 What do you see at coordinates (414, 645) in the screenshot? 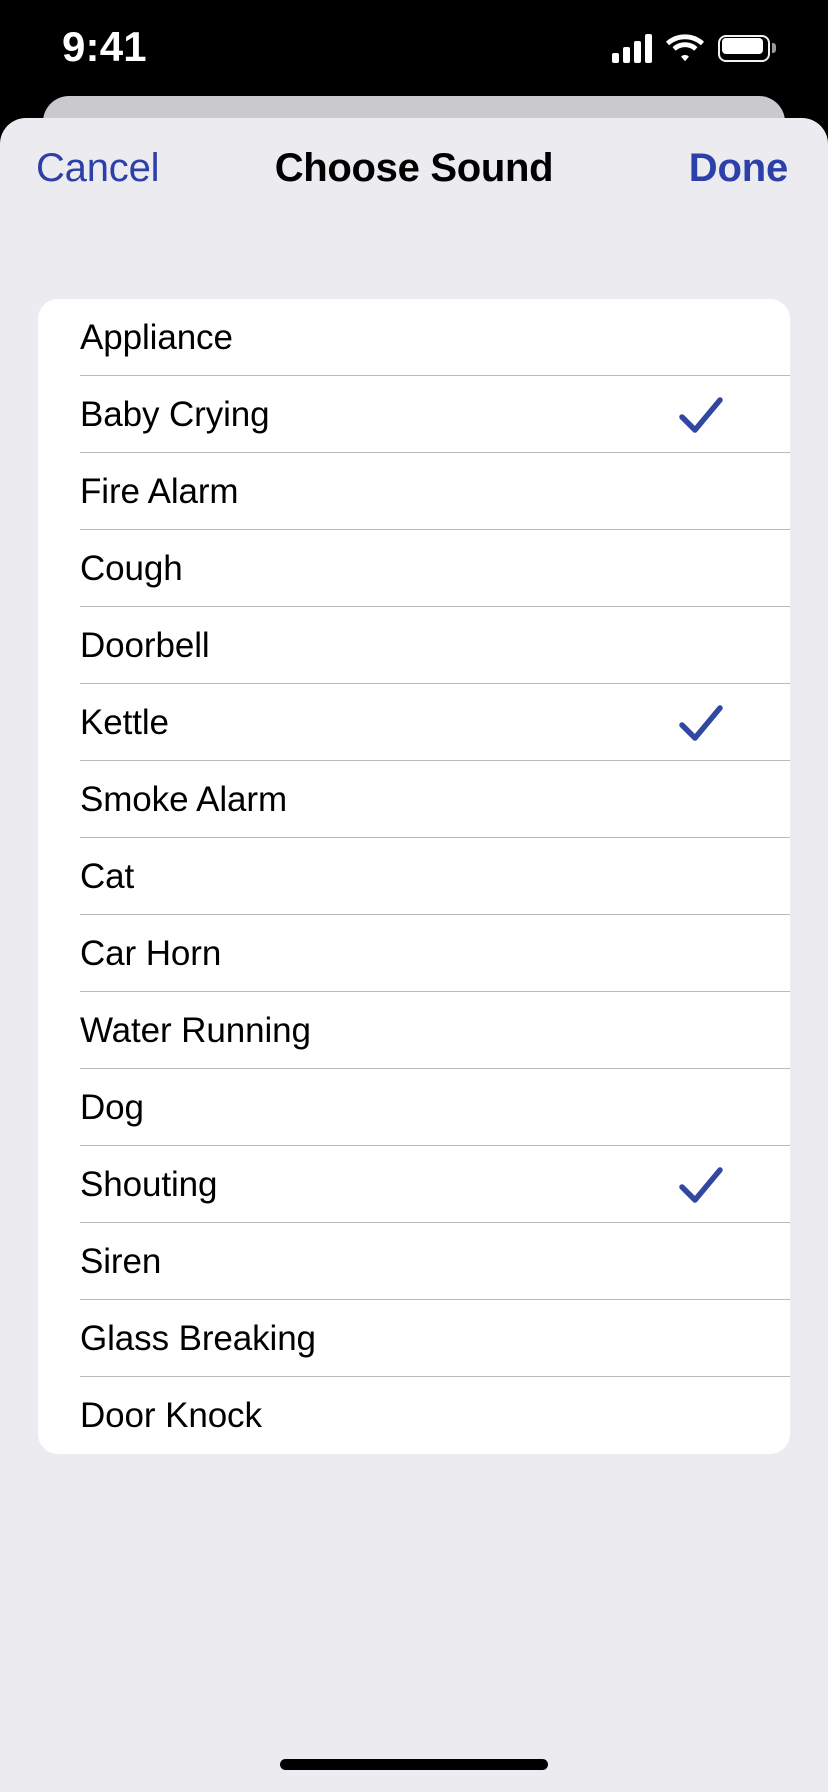
I see `list-item: Doorbell` at bounding box center [414, 645].